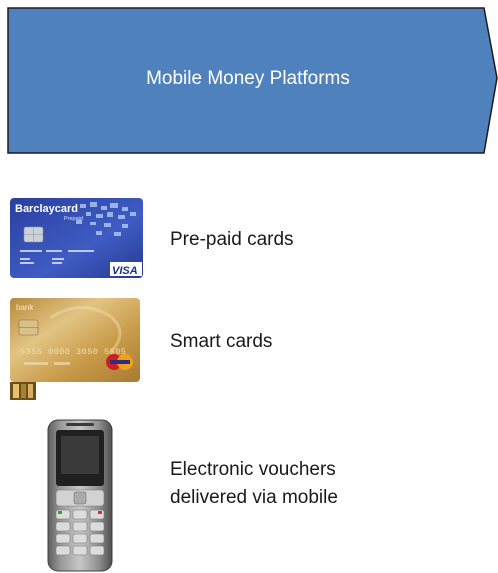 The width and height of the screenshot is (498, 573). What do you see at coordinates (253, 469) in the screenshot?
I see `electronic-vouchers-label-line-1: Electronic vouchers` at bounding box center [253, 469].